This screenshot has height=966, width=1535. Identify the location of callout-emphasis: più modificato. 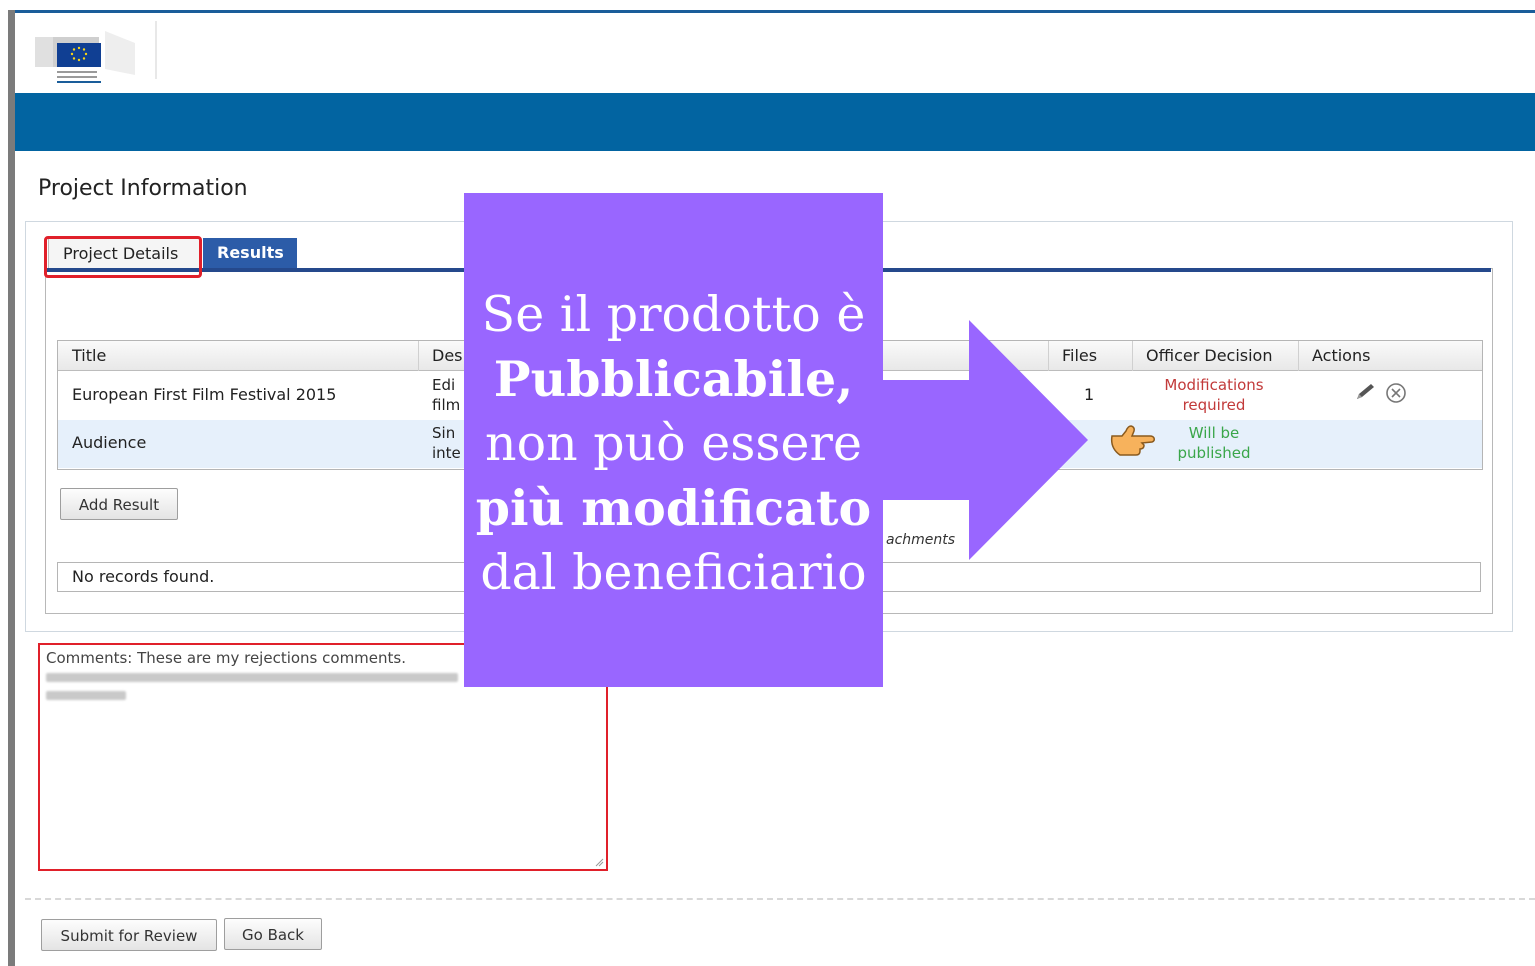
(673, 508).